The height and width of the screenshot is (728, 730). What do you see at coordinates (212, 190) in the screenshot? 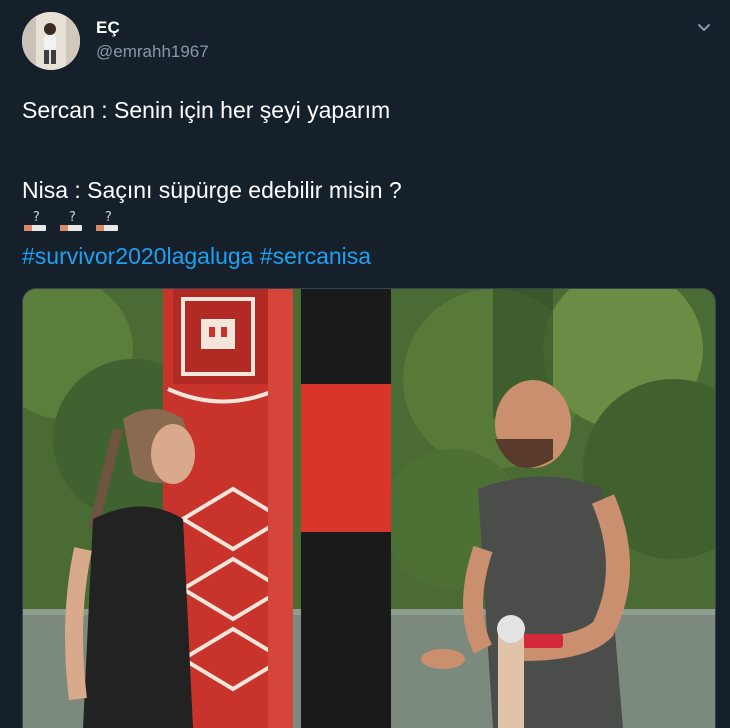
I see `tweet-line-nisa: Nisa : Saçını süpürge edebilir misin ?` at bounding box center [212, 190].